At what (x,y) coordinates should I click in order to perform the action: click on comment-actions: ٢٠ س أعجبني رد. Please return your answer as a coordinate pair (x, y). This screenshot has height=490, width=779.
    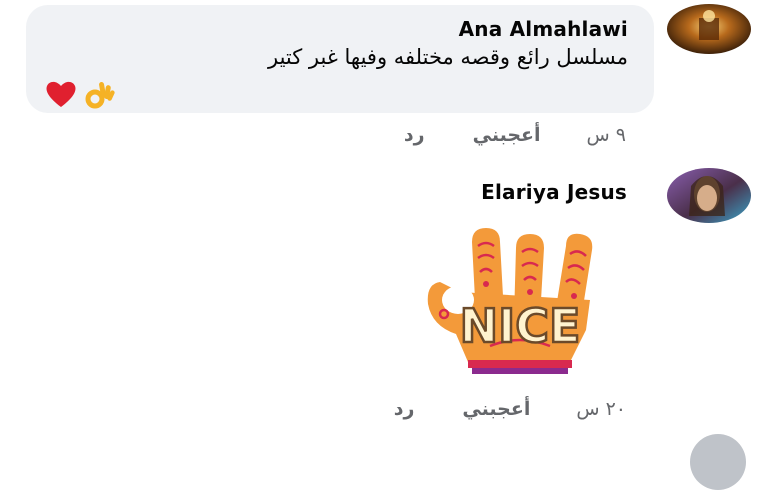
    Looking at the image, I should click on (510, 409).